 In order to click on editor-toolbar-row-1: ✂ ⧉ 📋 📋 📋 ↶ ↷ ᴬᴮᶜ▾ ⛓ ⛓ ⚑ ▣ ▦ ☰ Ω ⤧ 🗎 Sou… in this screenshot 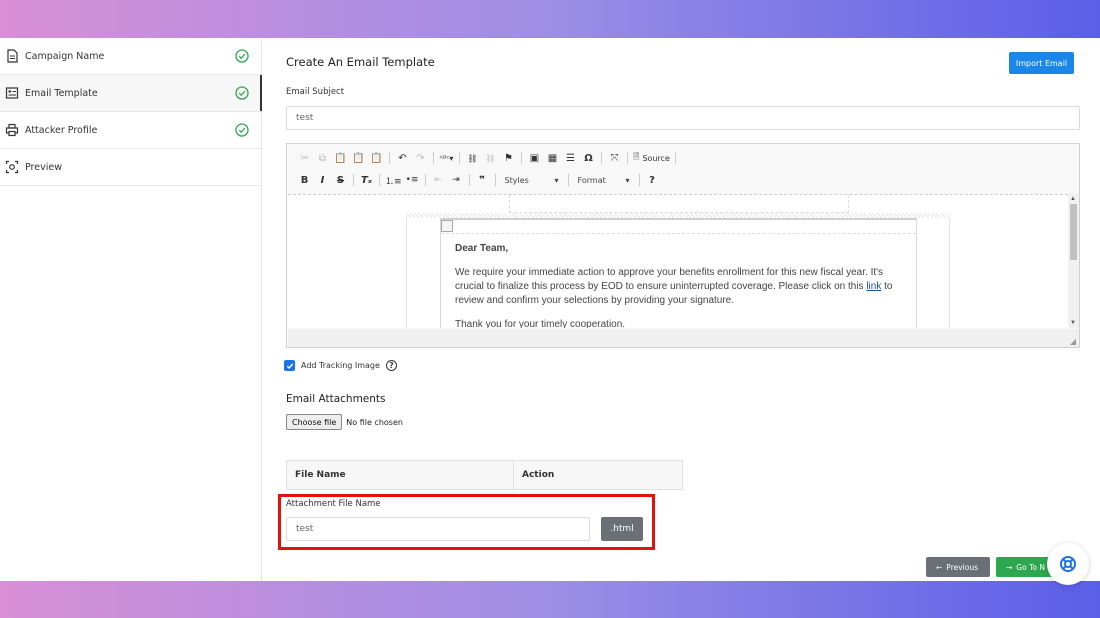, I will do `click(487, 158)`.